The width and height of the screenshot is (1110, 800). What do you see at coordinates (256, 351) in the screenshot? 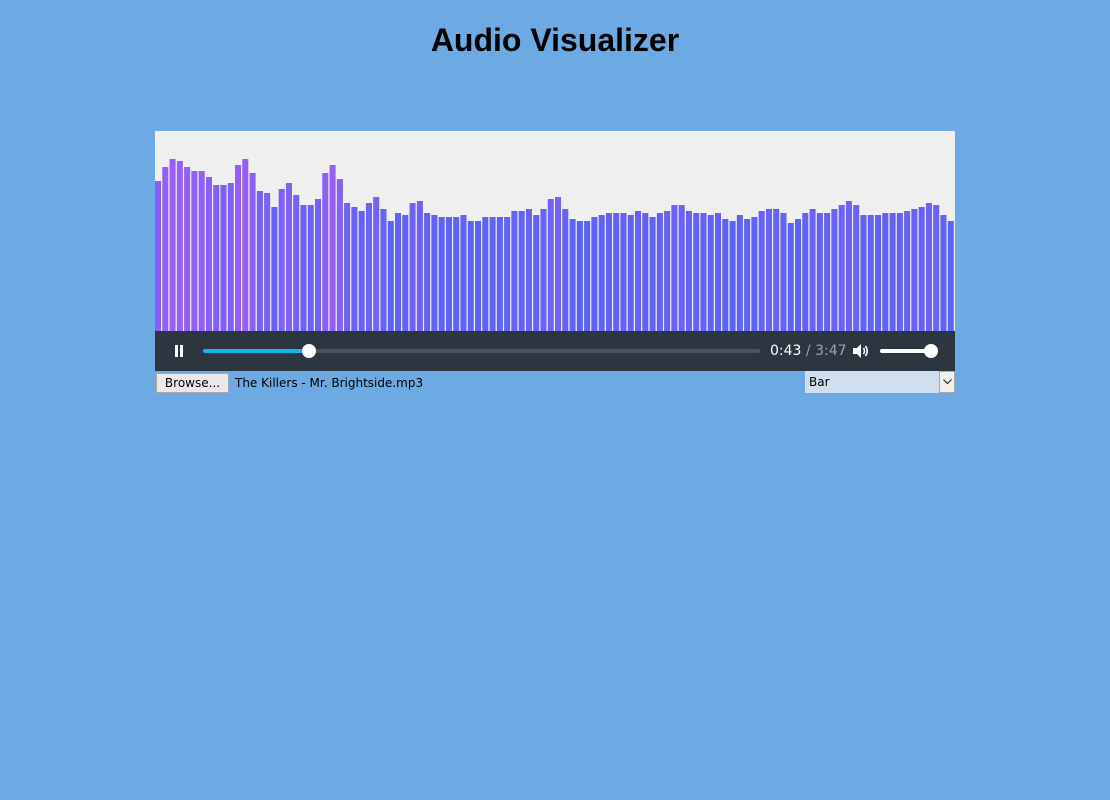
I see `seek-bar-progress` at bounding box center [256, 351].